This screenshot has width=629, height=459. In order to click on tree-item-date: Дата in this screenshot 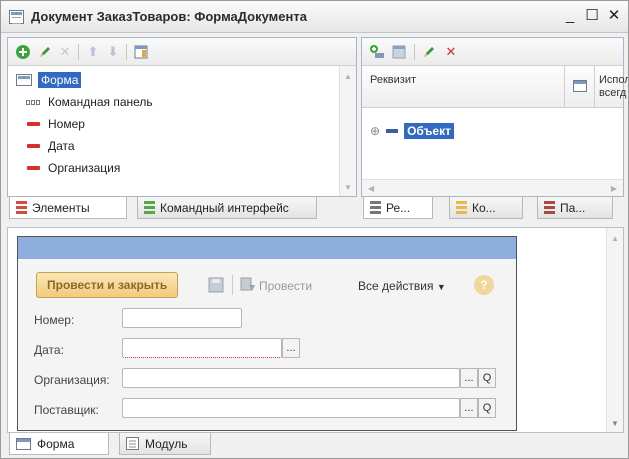, I will do `click(50, 146)`.